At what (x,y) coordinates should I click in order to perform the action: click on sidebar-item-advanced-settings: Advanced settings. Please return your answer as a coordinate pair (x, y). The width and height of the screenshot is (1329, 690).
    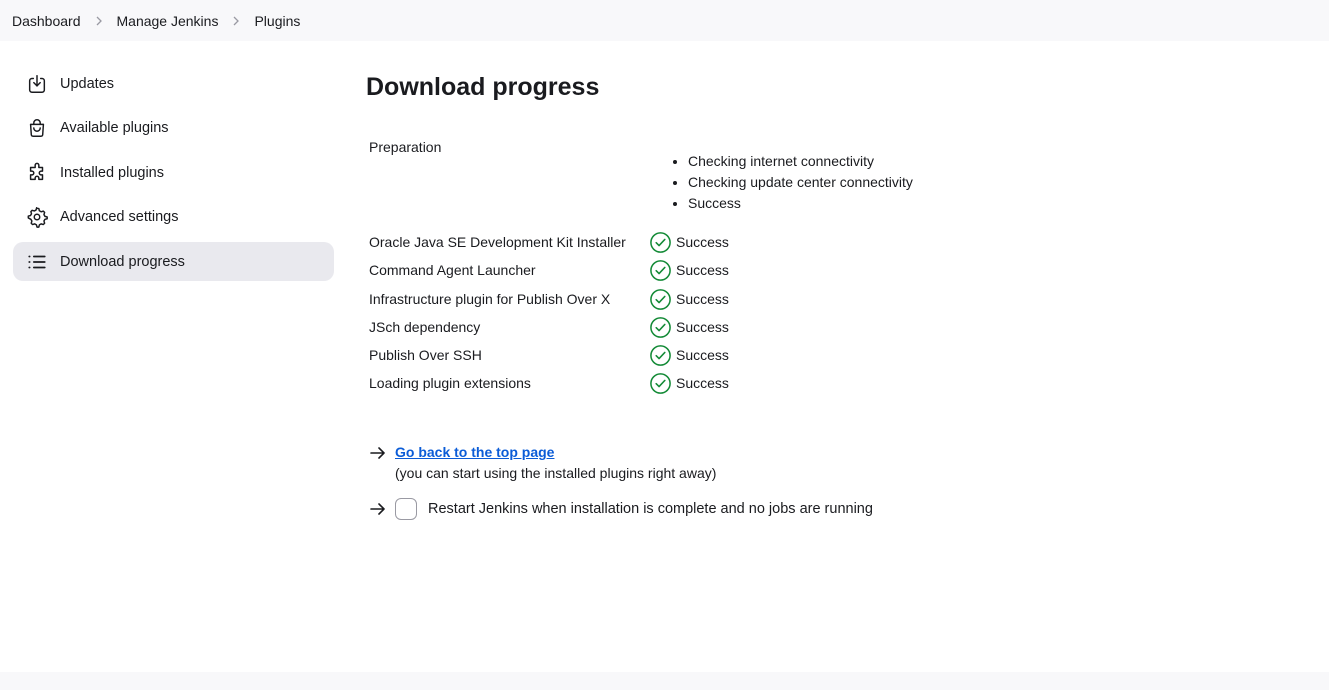
    Looking at the image, I should click on (173, 217).